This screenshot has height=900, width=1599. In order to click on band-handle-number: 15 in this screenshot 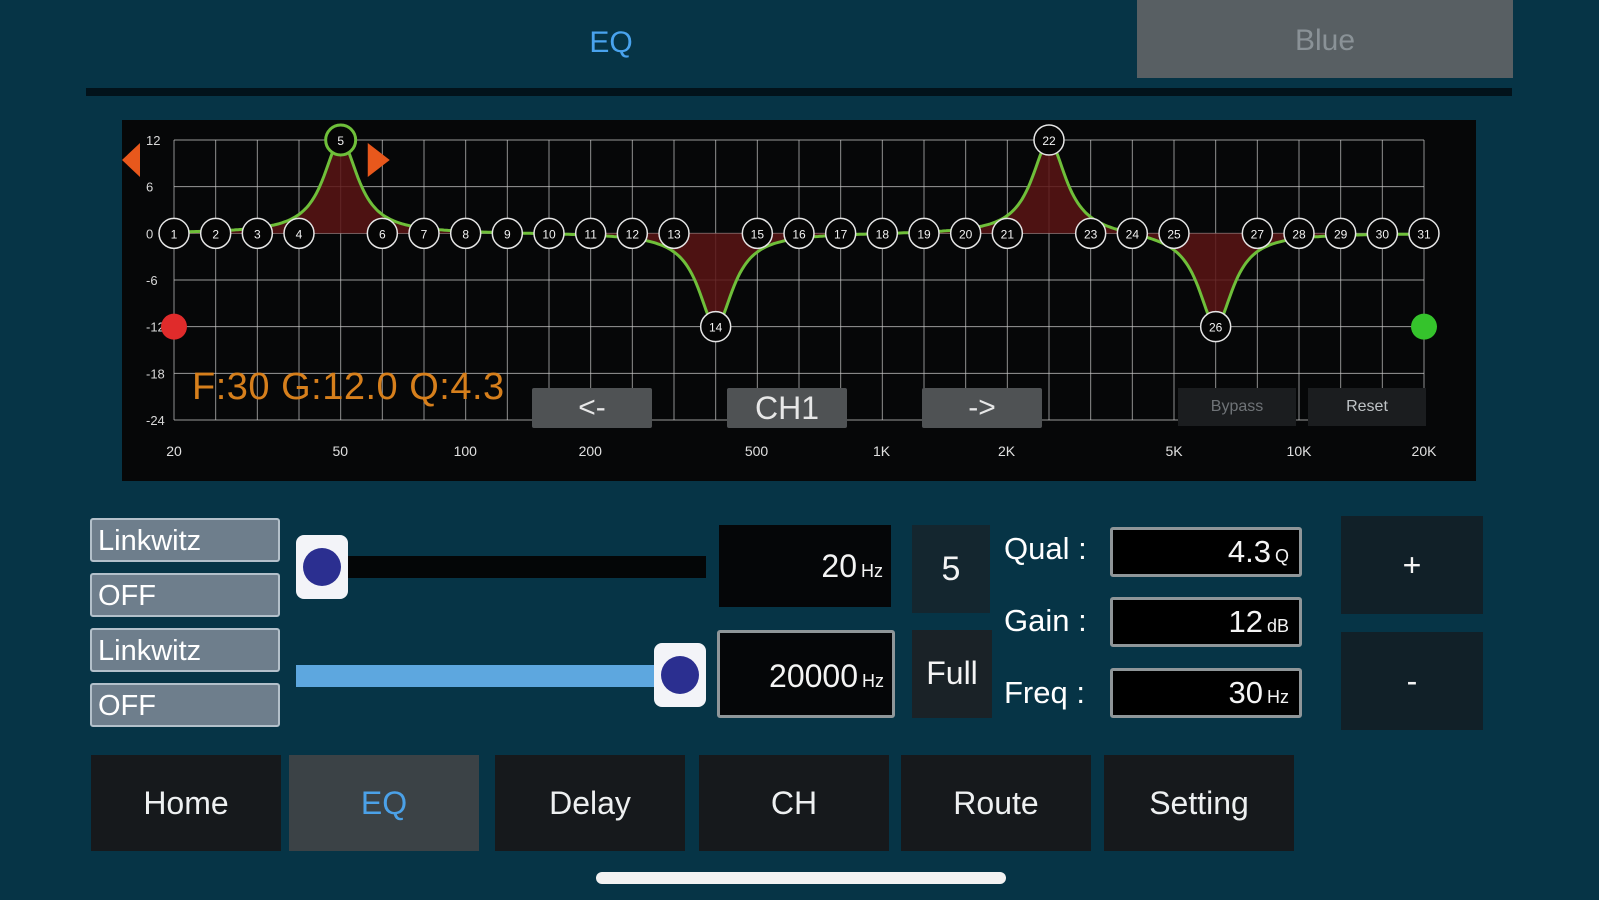, I will do `click(758, 234)`.